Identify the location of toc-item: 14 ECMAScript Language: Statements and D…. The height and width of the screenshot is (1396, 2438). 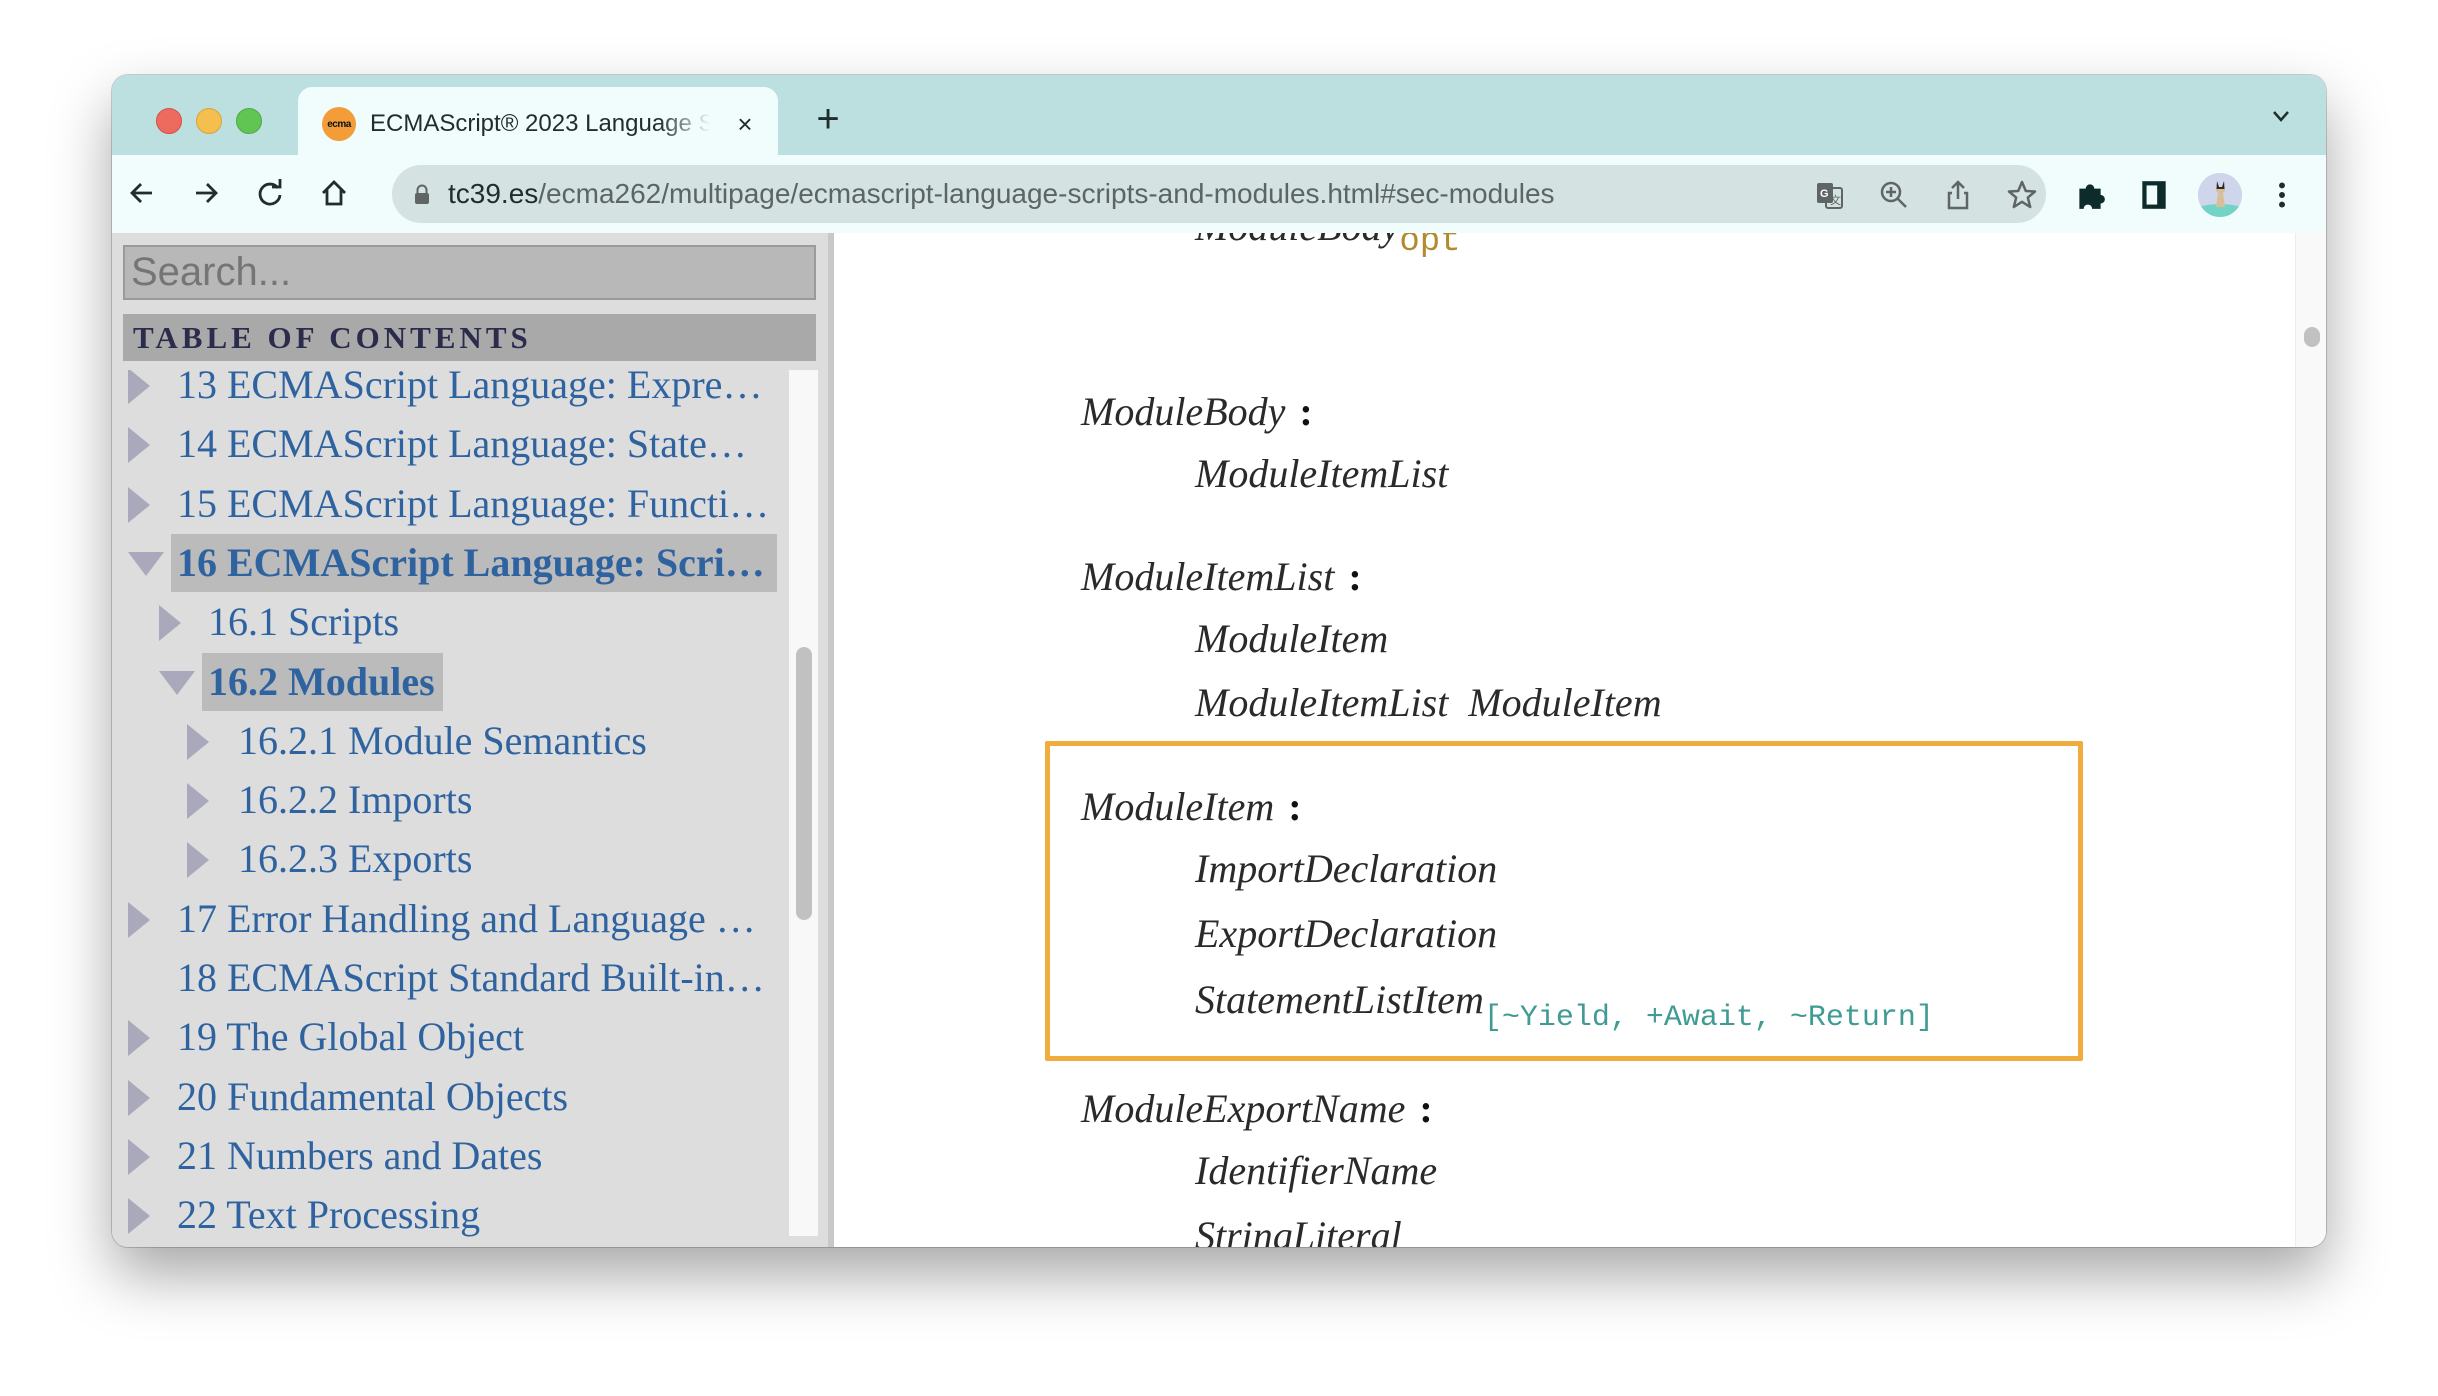
(457, 444).